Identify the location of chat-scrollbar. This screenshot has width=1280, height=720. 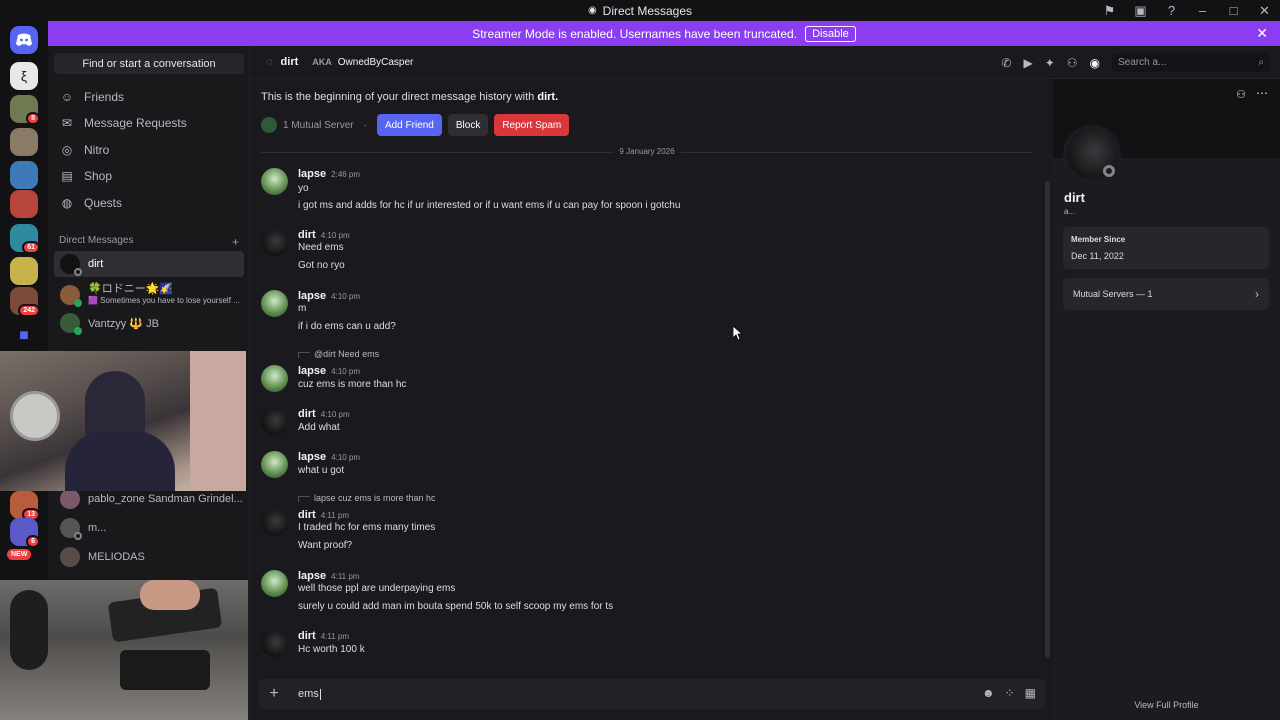
(1047, 419).